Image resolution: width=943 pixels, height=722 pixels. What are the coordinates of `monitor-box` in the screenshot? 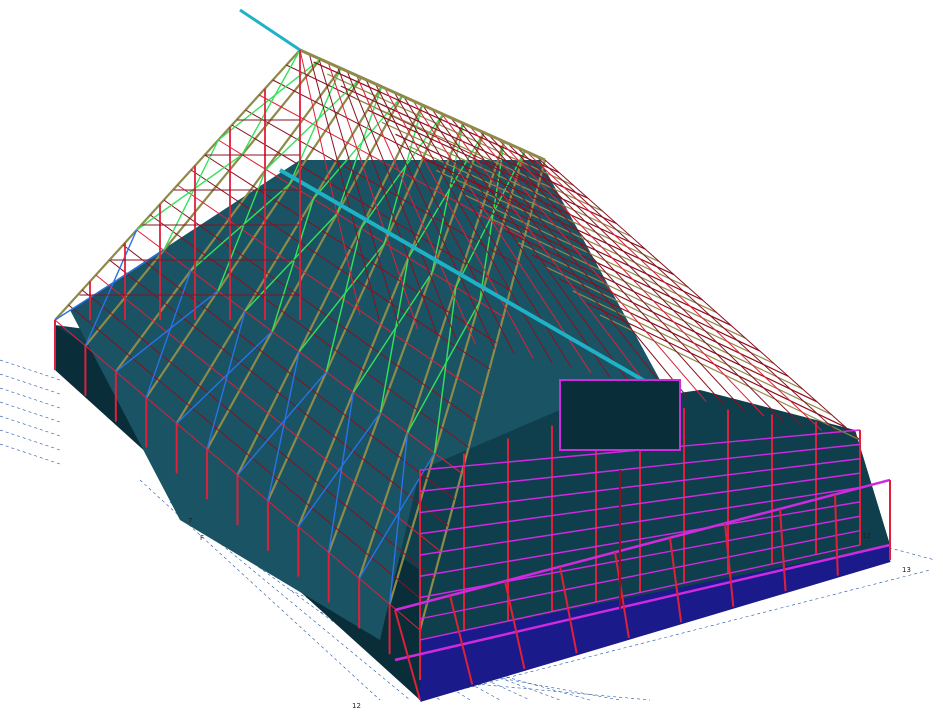 It's located at (620, 415).